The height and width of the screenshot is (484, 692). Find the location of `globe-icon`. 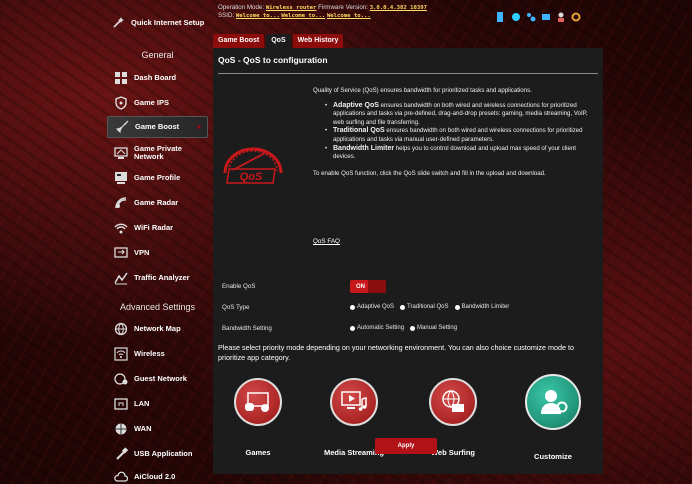

globe-icon is located at coordinates (120, 329).